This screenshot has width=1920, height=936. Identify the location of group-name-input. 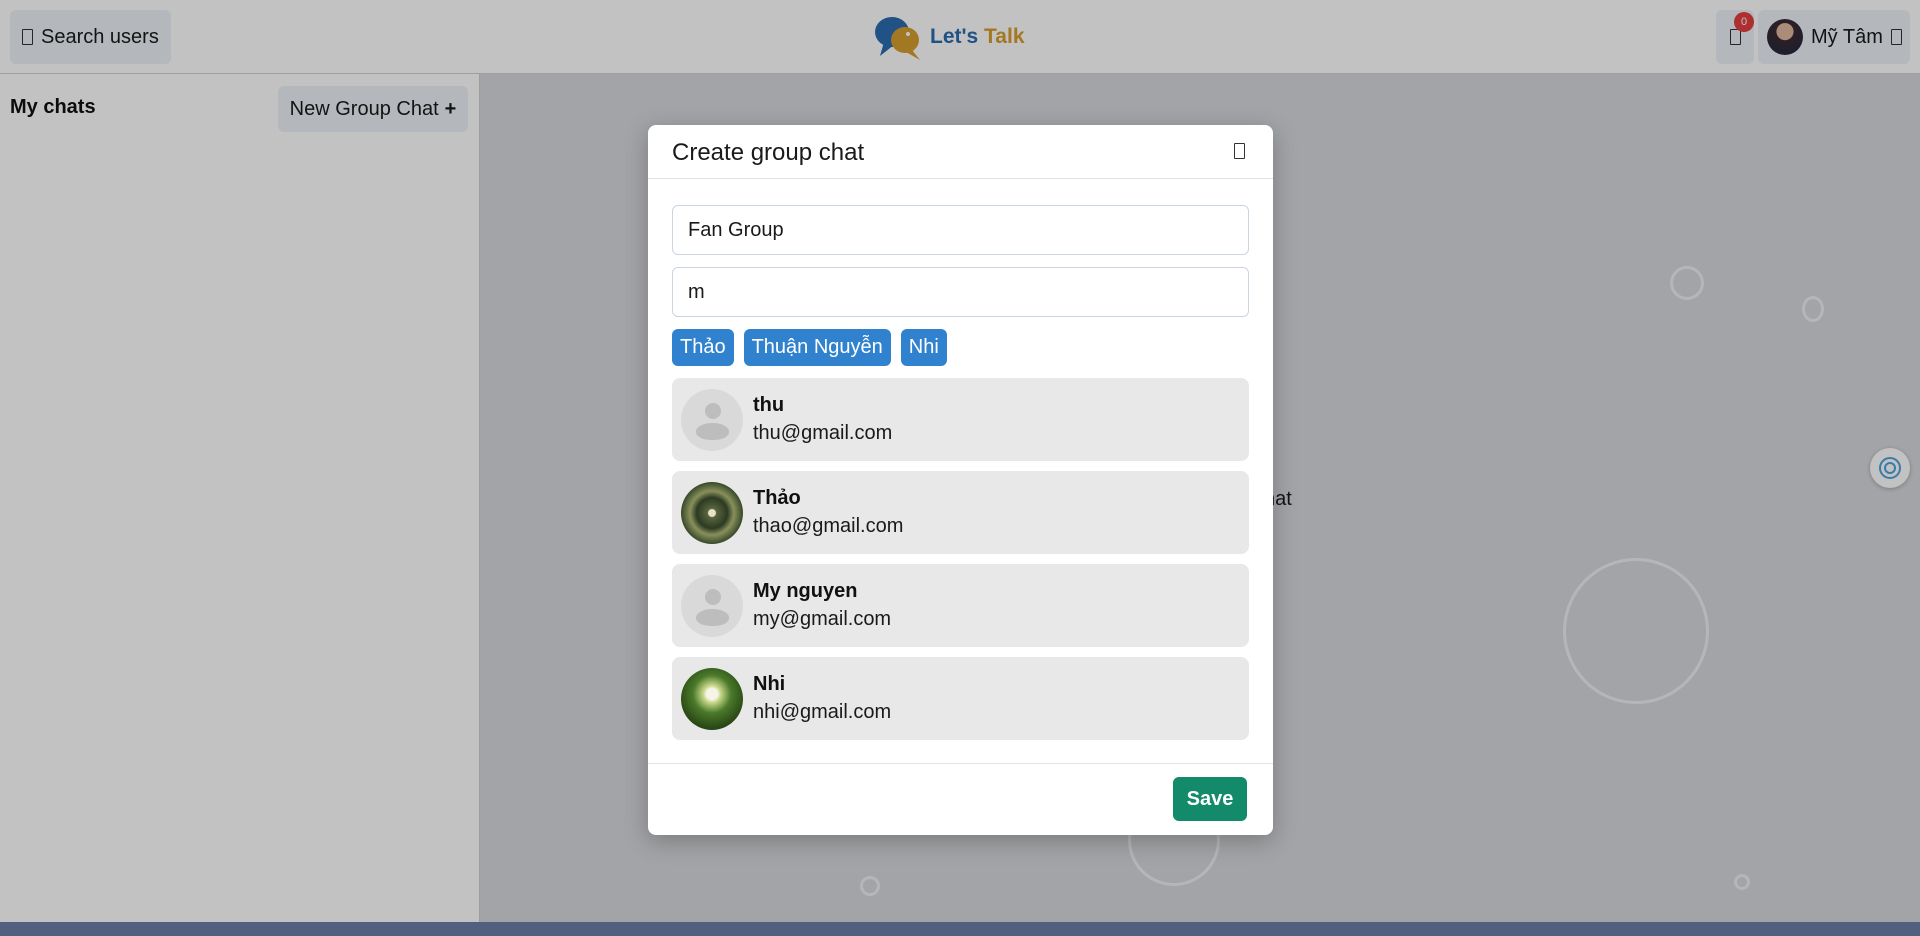
(960, 230).